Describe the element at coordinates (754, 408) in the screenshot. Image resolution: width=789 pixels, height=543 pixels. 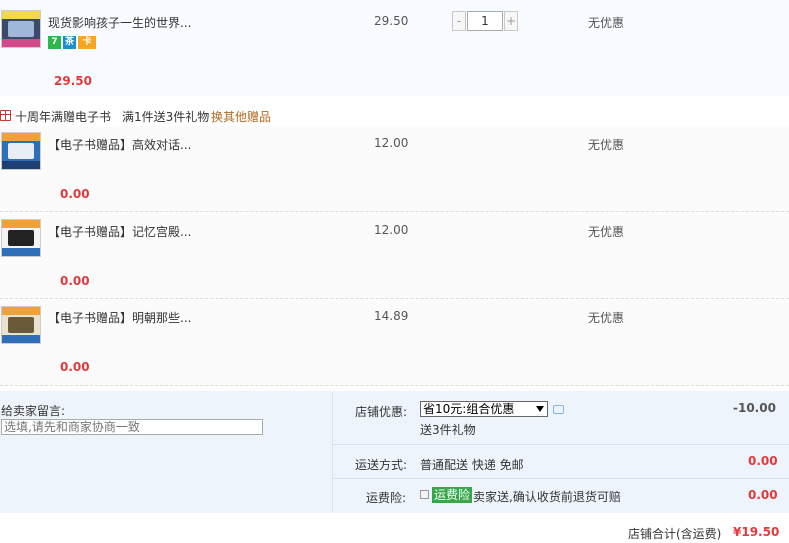
I see `shop-discount-value: -10.00` at that location.